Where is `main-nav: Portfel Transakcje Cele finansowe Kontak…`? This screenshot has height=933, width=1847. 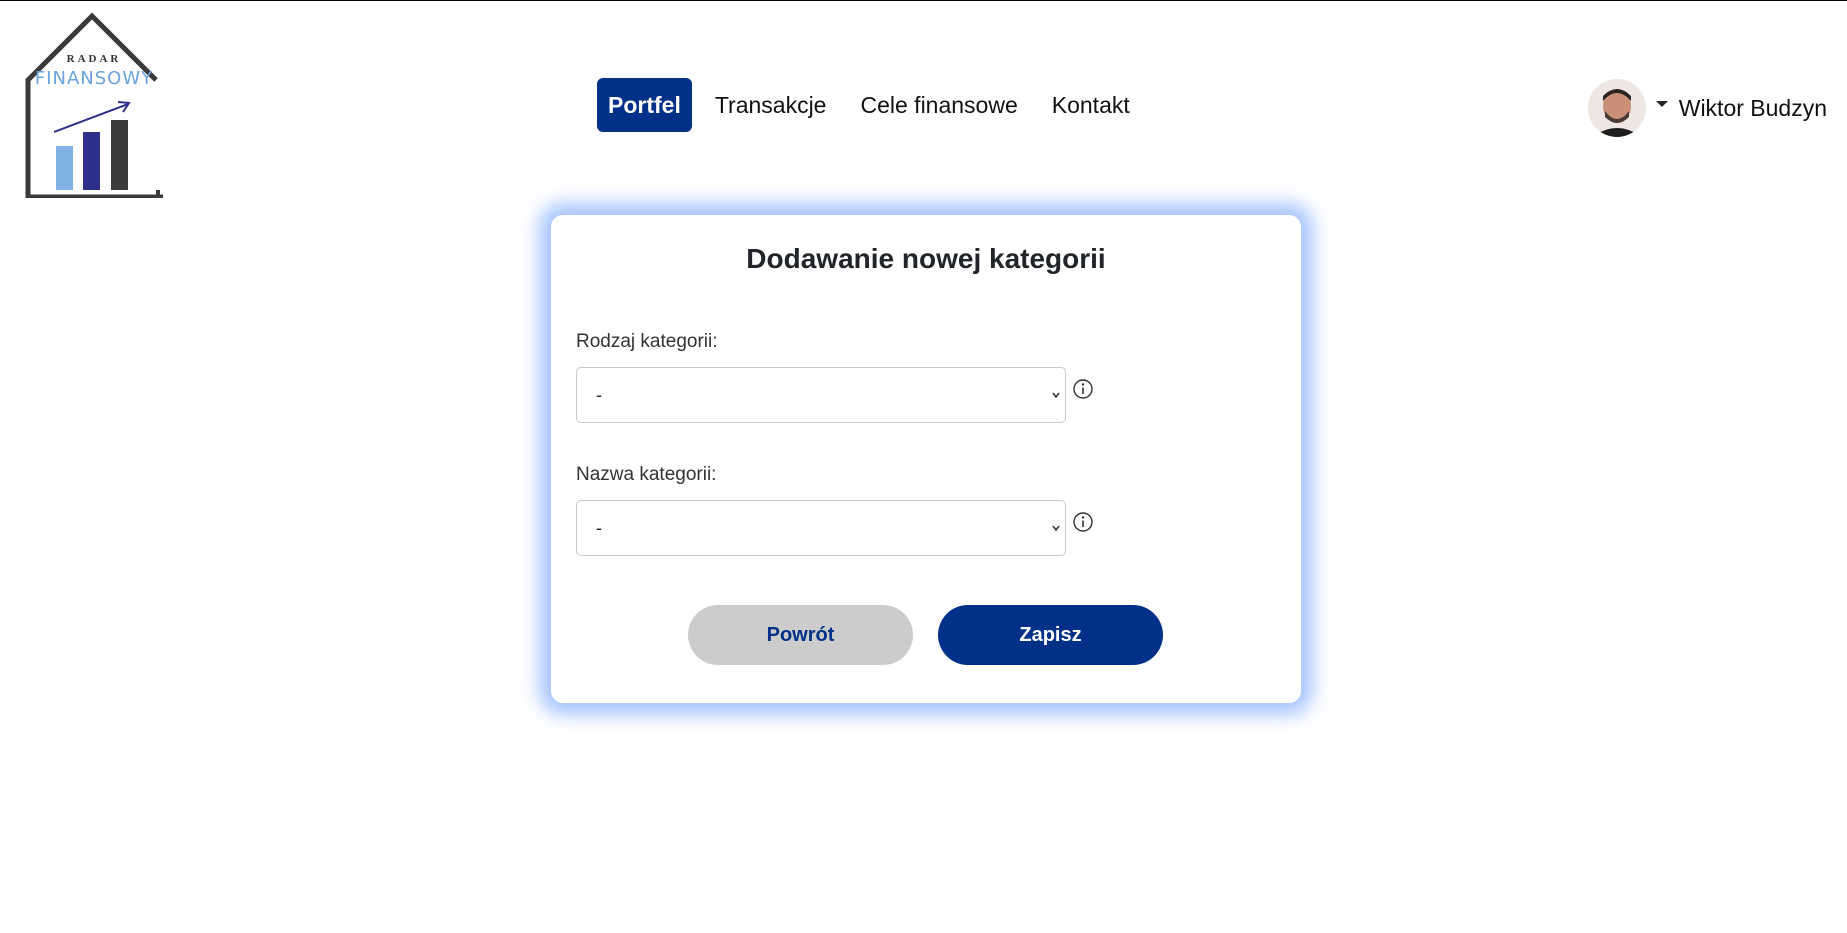 main-nav: Portfel Transakcje Cele finansowe Kontak… is located at coordinates (875, 105).